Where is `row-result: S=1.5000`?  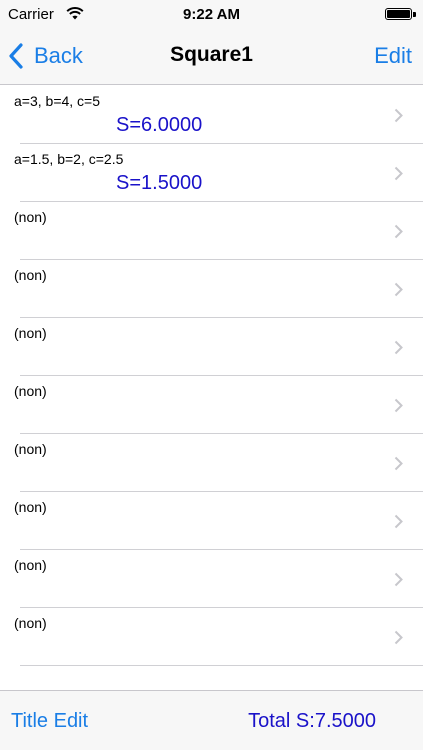
row-result: S=1.5000 is located at coordinates (159, 183).